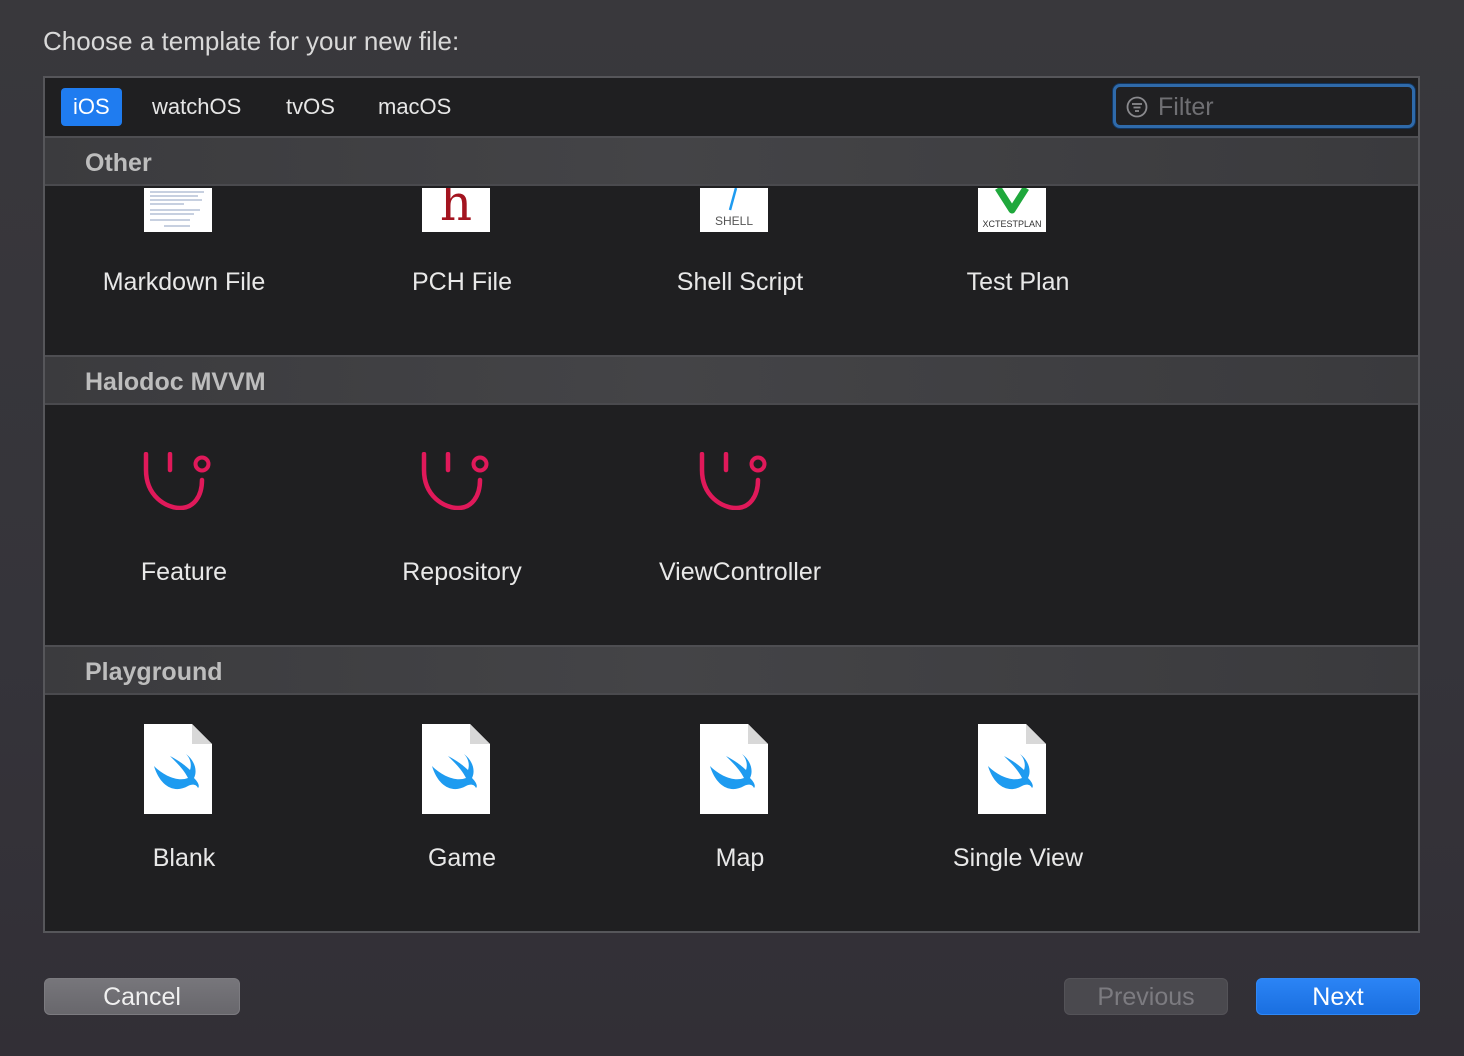 The height and width of the screenshot is (1056, 1464). I want to click on shell-glyph: SHELL, so click(734, 221).